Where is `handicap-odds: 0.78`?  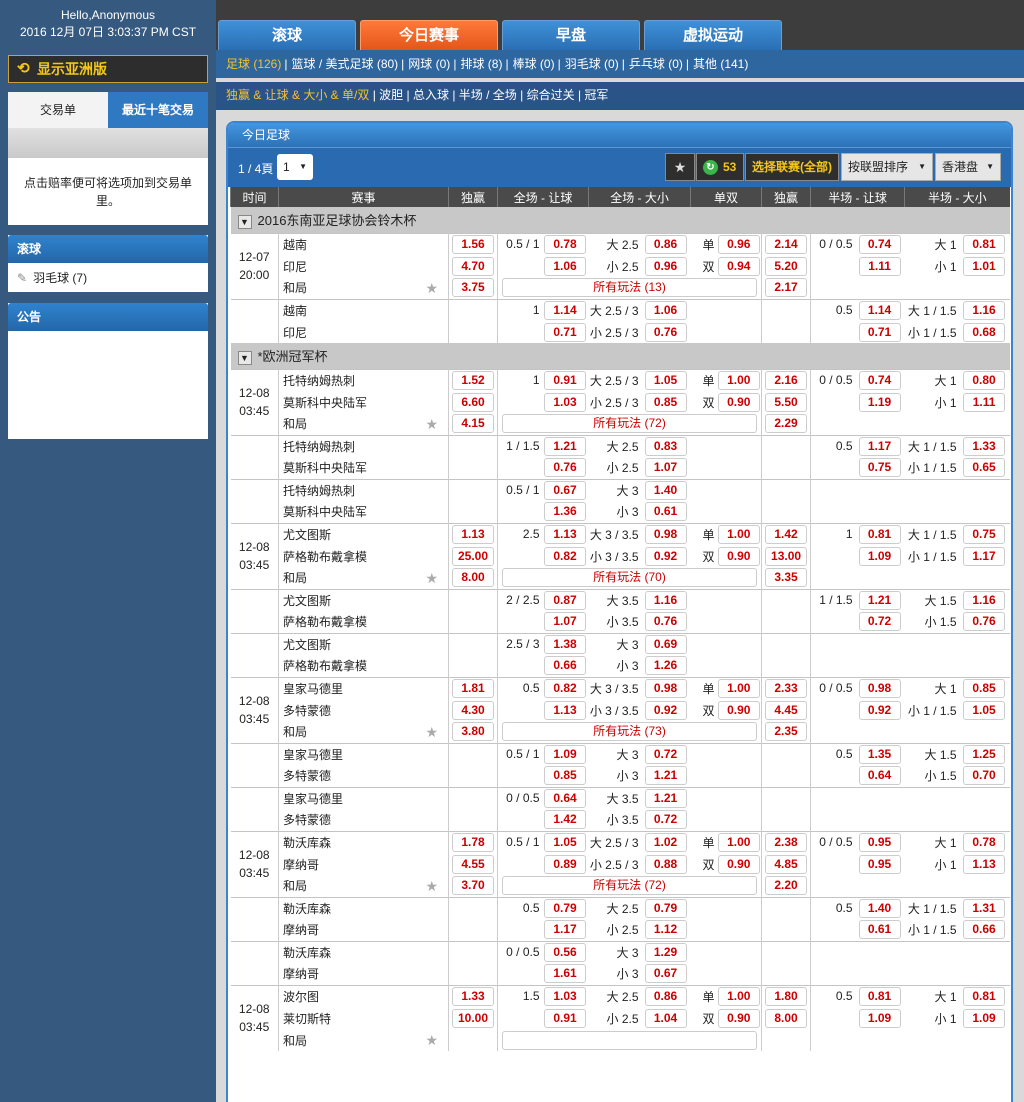 handicap-odds: 0.78 is located at coordinates (565, 244).